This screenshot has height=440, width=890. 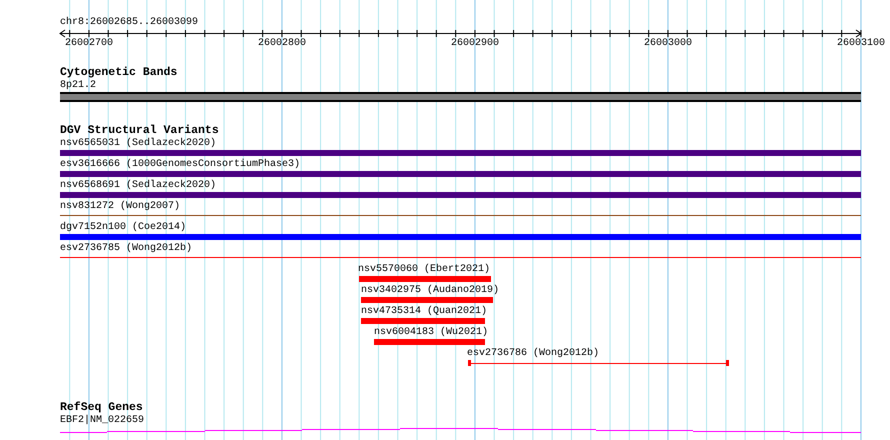 I want to click on tick-label: 26002900, so click(x=474, y=43).